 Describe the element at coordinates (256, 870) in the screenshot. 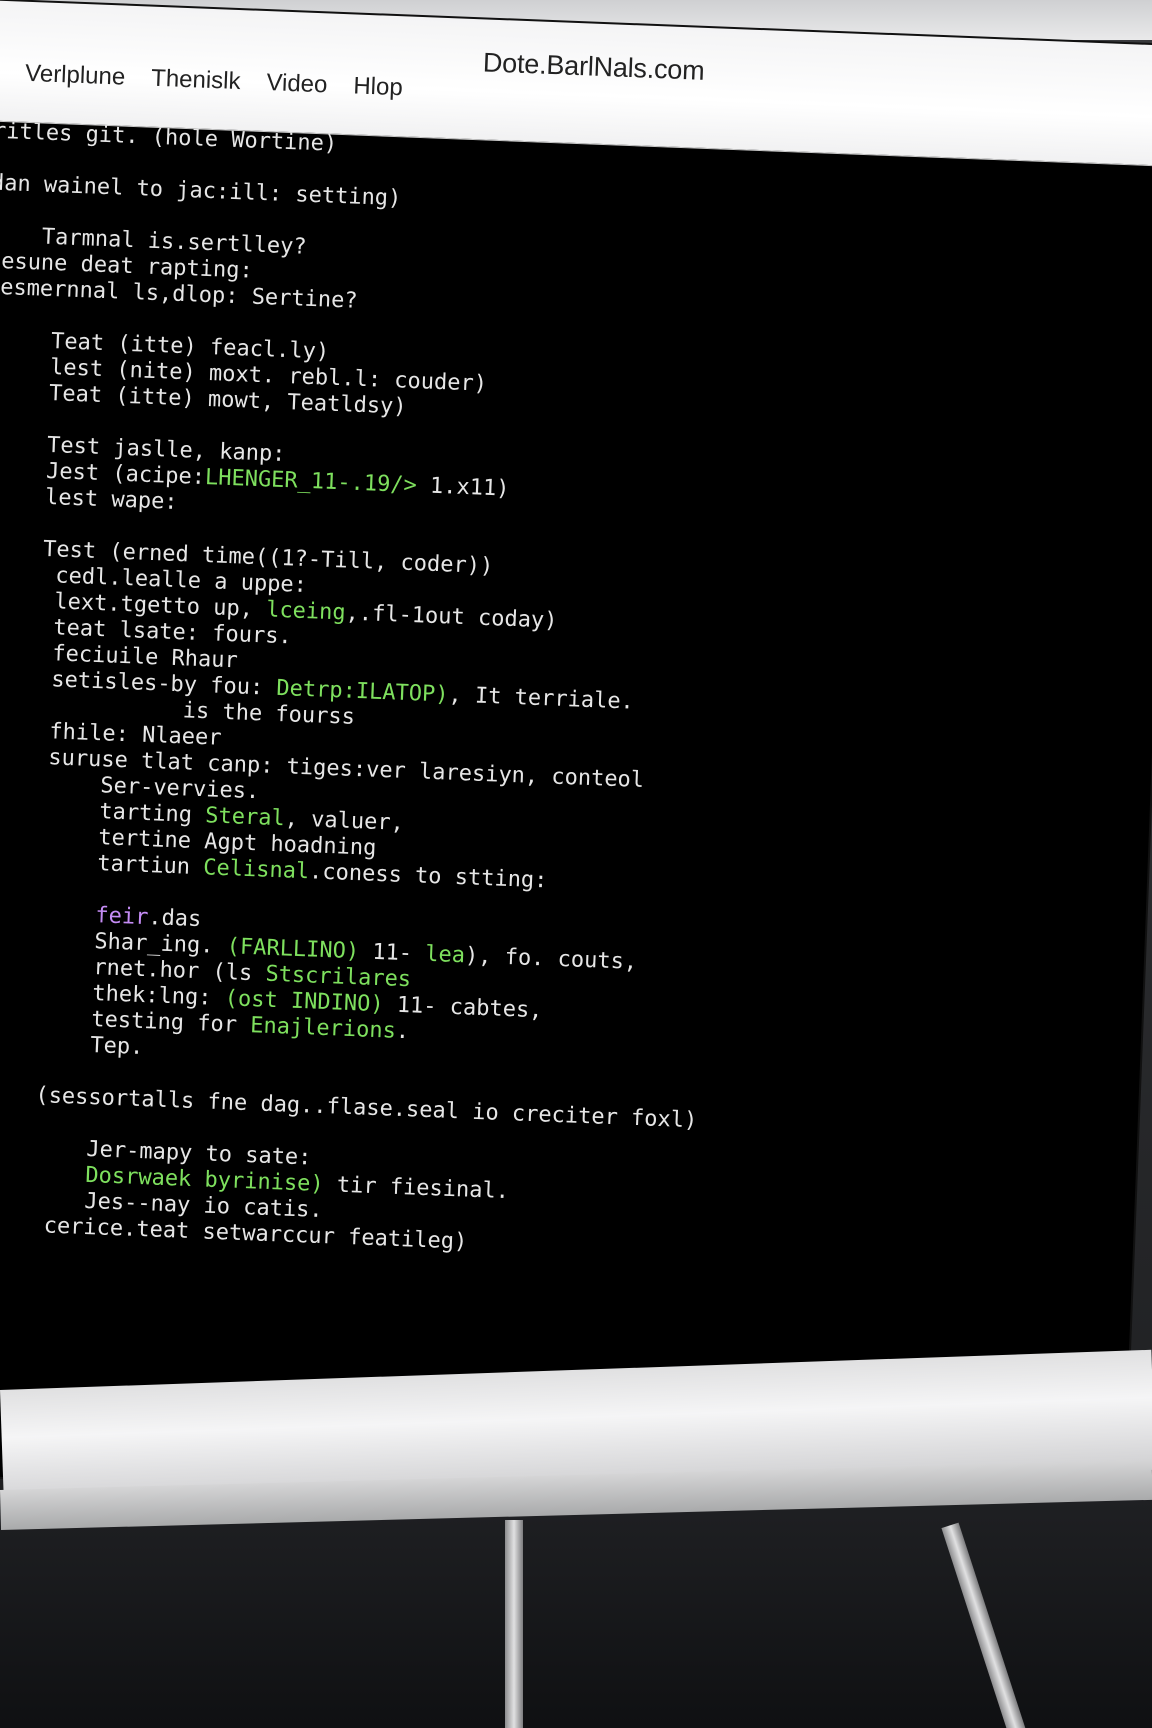

I see `terminal-text: Celisnal` at that location.